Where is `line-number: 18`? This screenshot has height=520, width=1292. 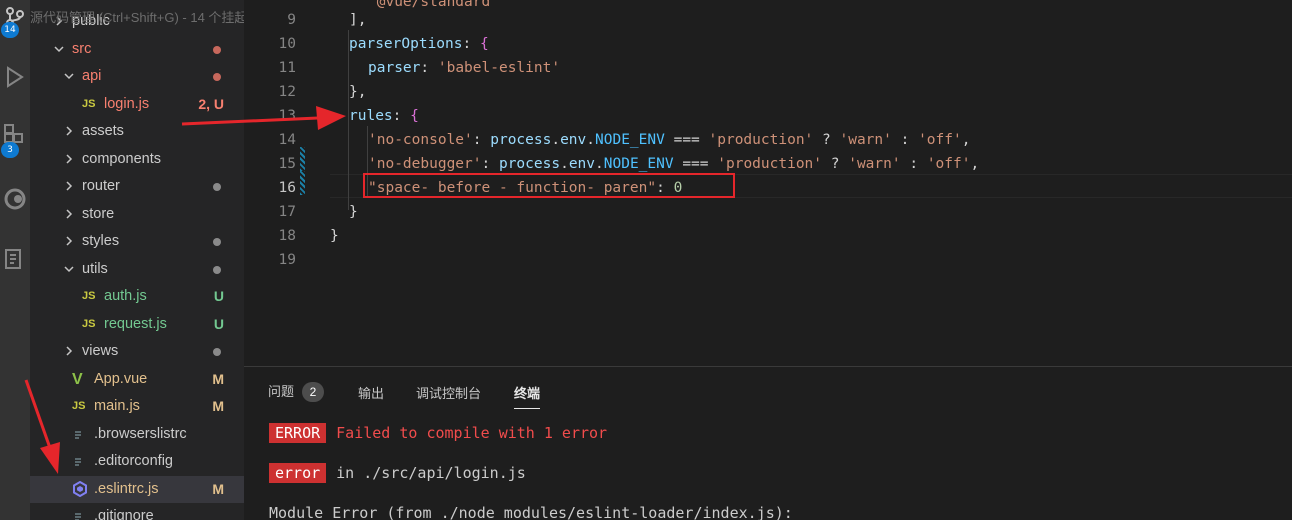 line-number: 18 is located at coordinates (287, 236).